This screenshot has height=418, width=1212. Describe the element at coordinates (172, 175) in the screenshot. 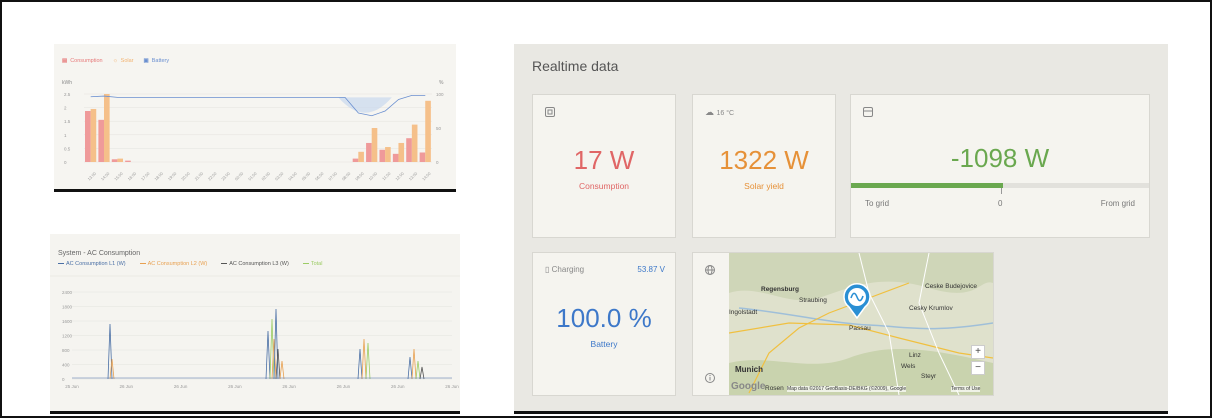

I see `x-tick: 19:00` at that location.